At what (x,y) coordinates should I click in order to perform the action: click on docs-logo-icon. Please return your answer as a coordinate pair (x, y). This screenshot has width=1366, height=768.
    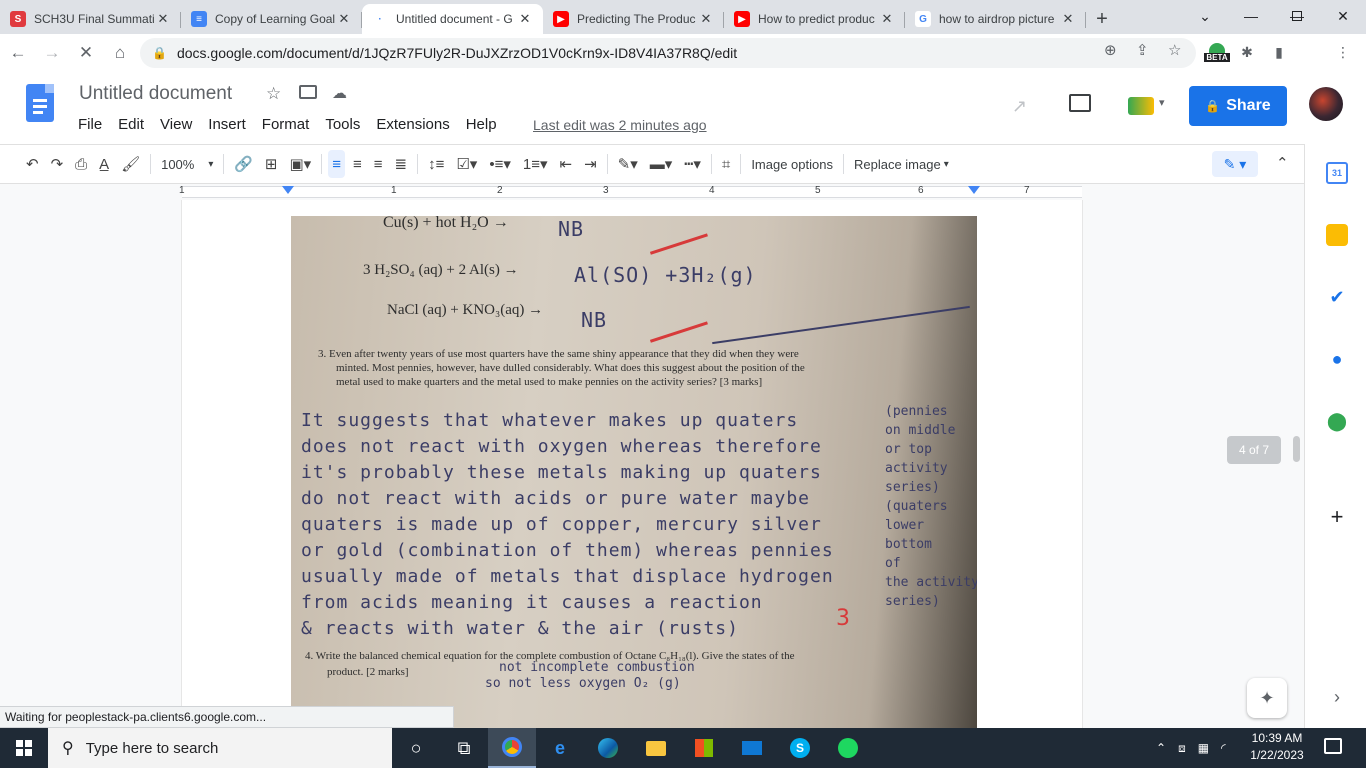
    Looking at the image, I should click on (40, 103).